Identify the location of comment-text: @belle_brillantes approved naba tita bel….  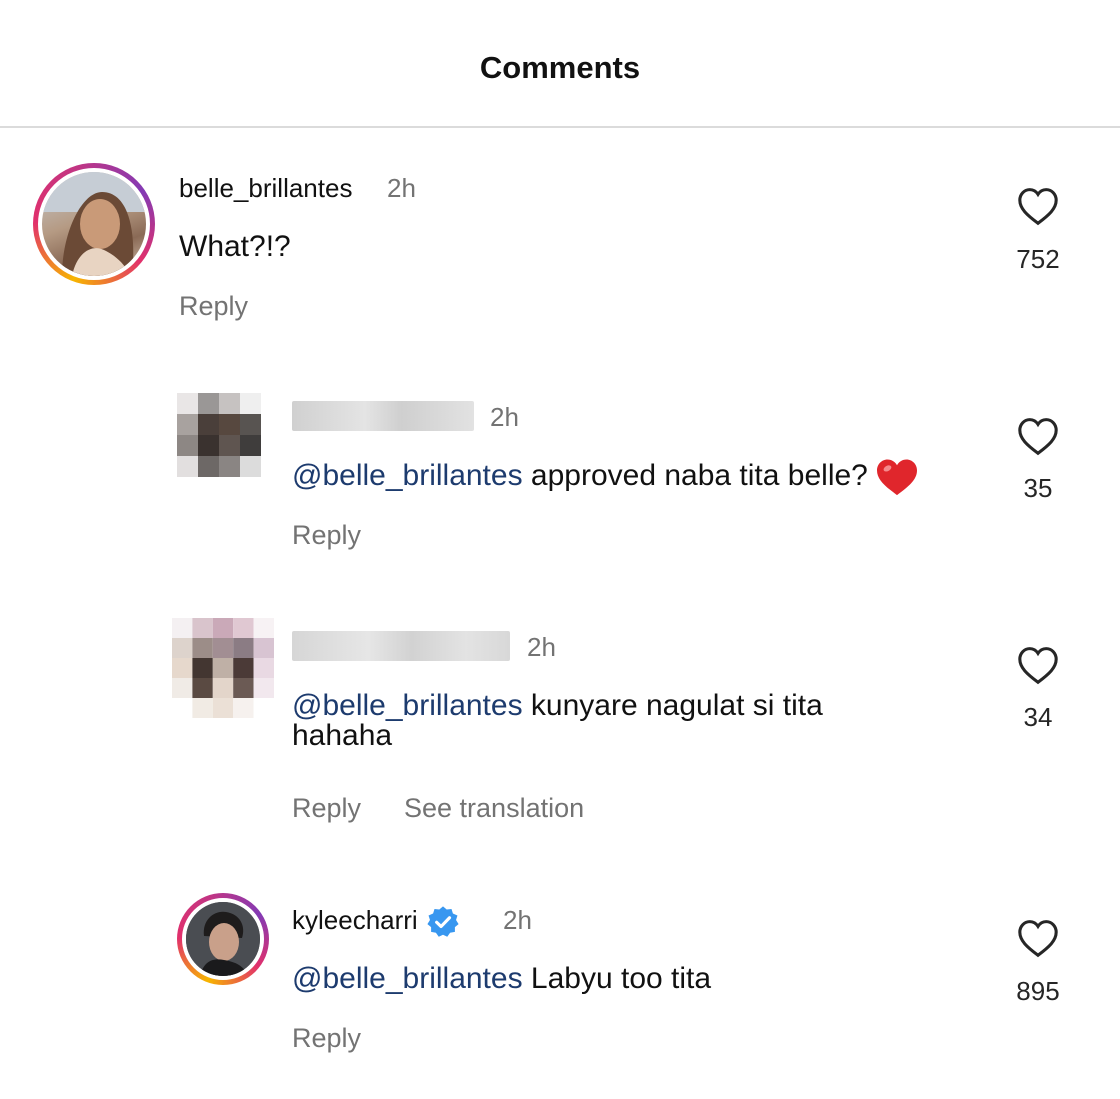
(606, 476).